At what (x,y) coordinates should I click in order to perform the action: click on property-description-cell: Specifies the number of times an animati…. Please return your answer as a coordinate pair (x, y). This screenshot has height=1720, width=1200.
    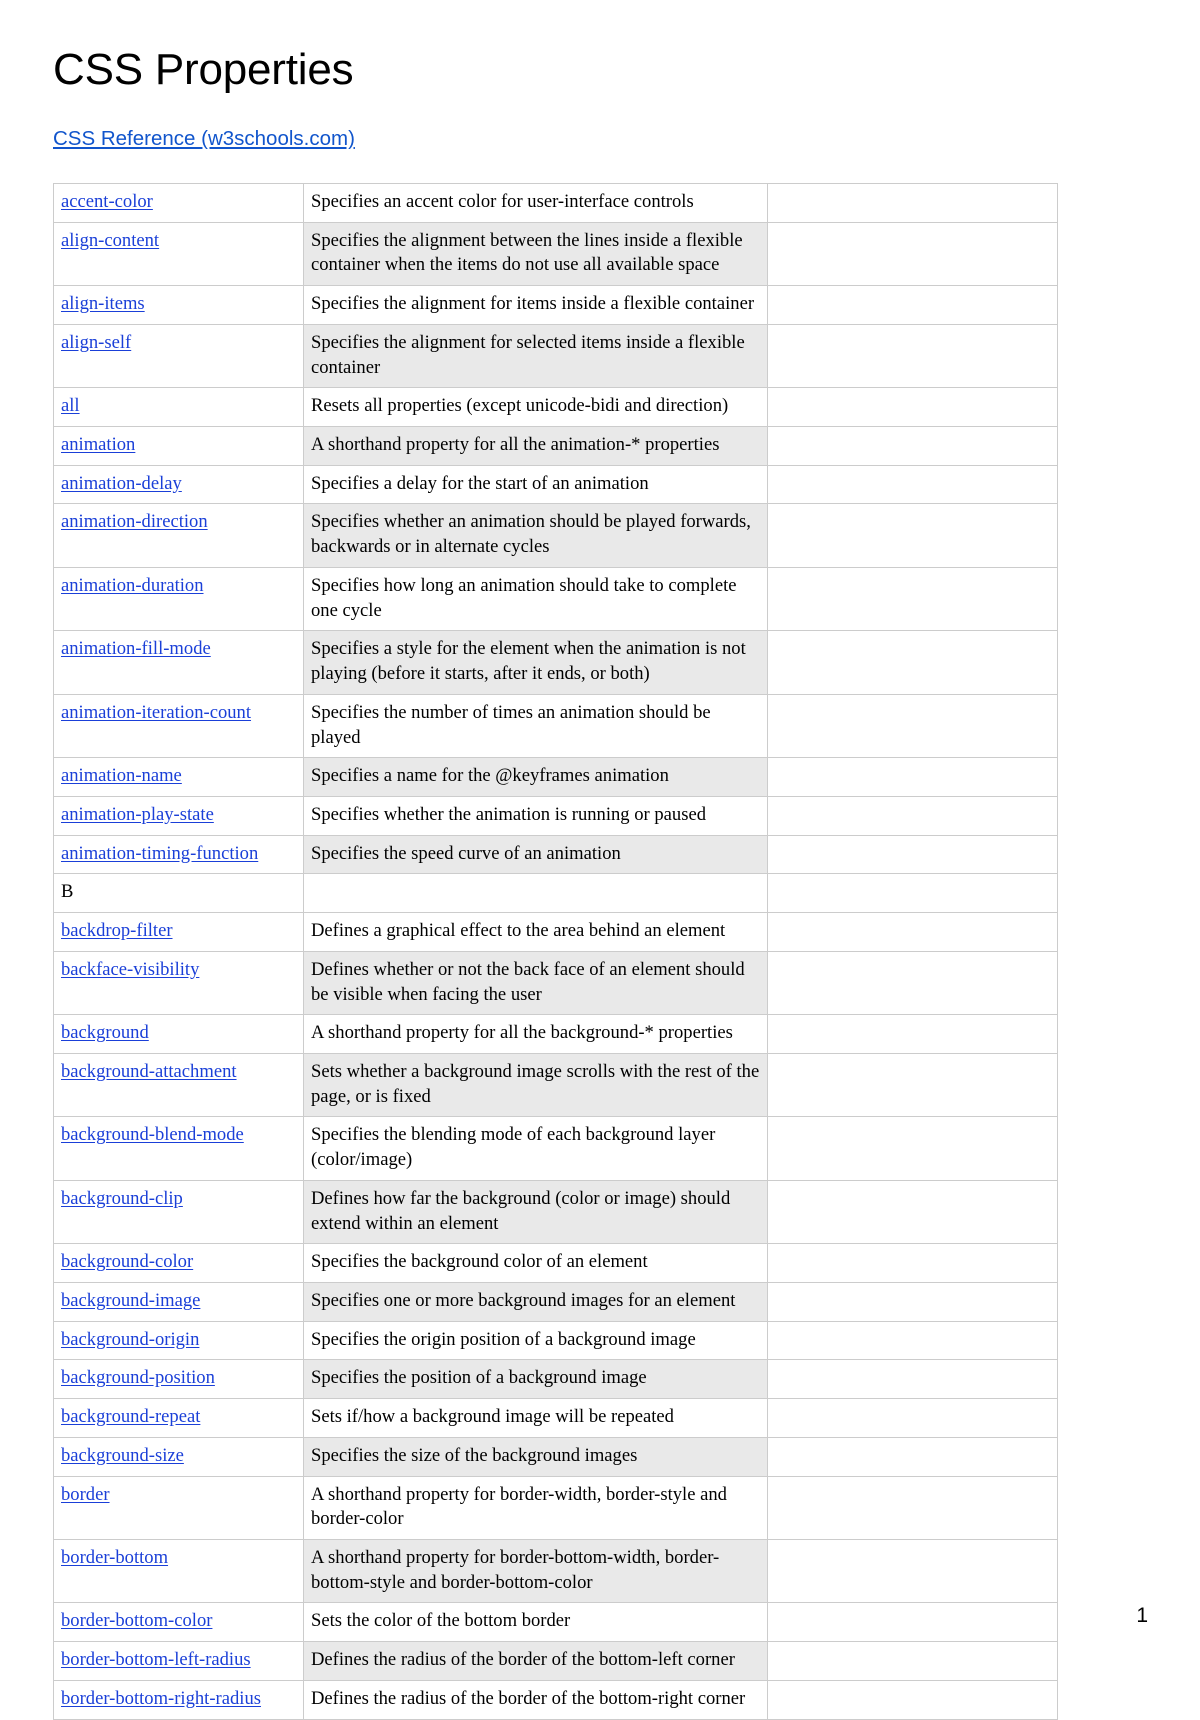
    Looking at the image, I should click on (535, 726).